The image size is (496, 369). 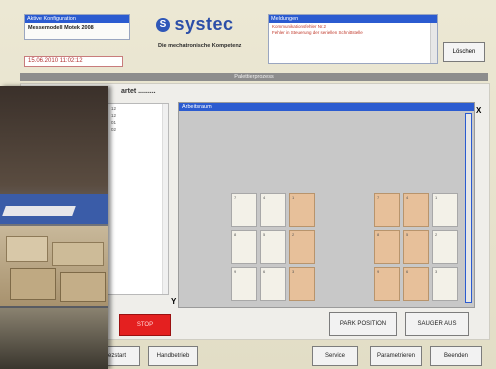 I want to click on config-title: Aktive Konfiguration, so click(x=77, y=19).